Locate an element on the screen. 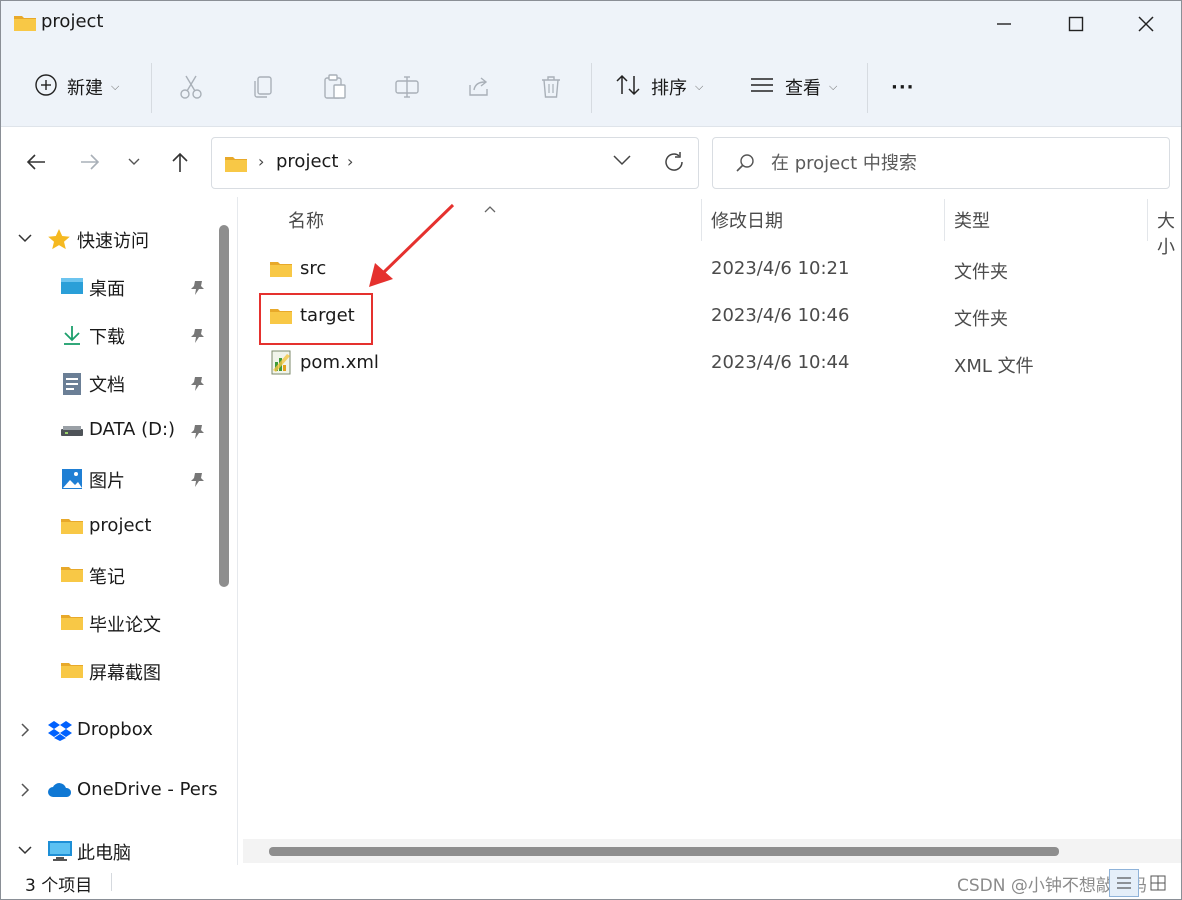 Image resolution: width=1182 pixels, height=900 pixels. search-input is located at coordinates (961, 163).